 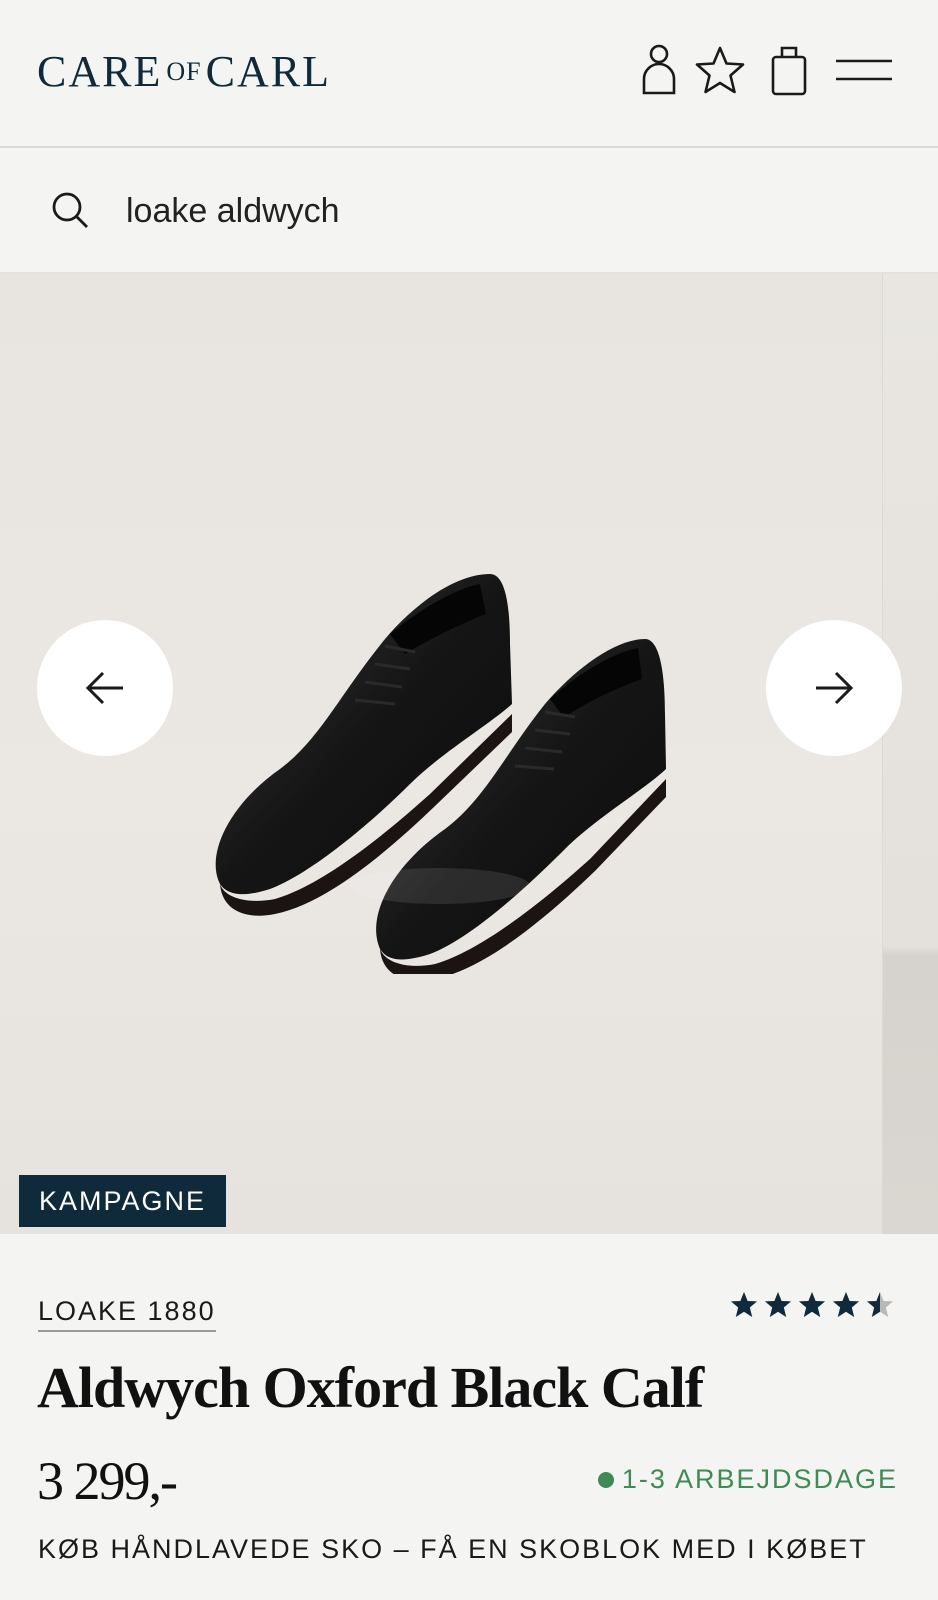 I want to click on brand-link: LOAKE 1880, so click(x=127, y=1314).